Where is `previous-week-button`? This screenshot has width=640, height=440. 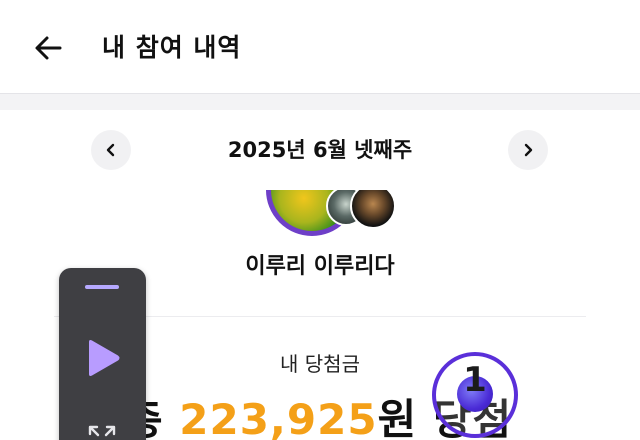
previous-week-button is located at coordinates (111, 150).